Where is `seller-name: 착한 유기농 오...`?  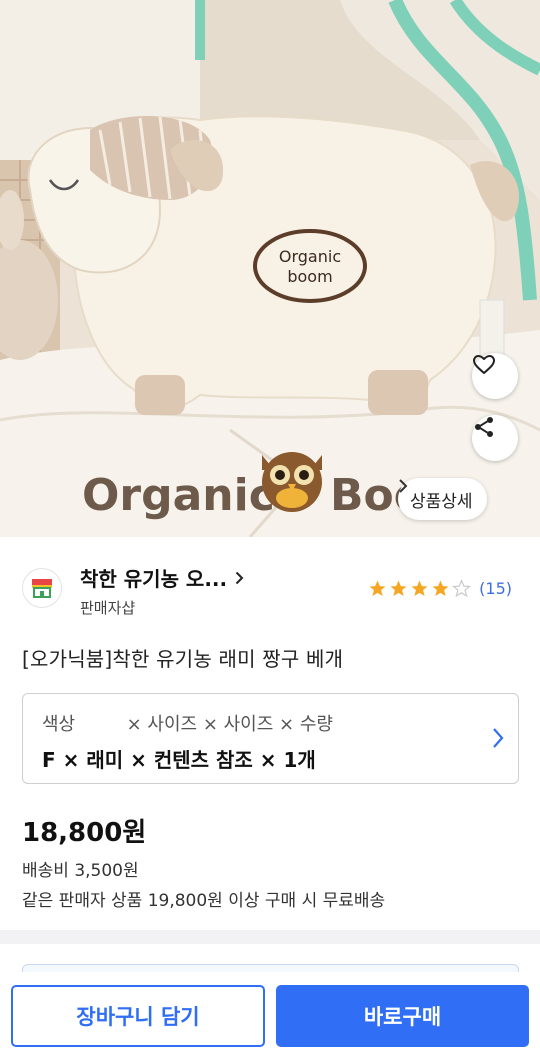
seller-name: 착한 유기농 오... is located at coordinates (154, 579).